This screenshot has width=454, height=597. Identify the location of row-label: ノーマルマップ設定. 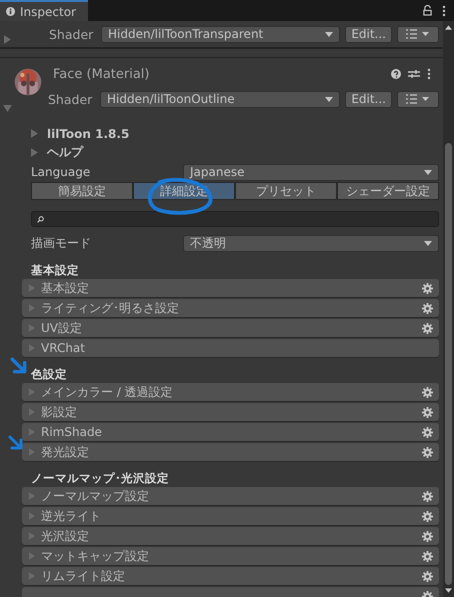
(95, 496).